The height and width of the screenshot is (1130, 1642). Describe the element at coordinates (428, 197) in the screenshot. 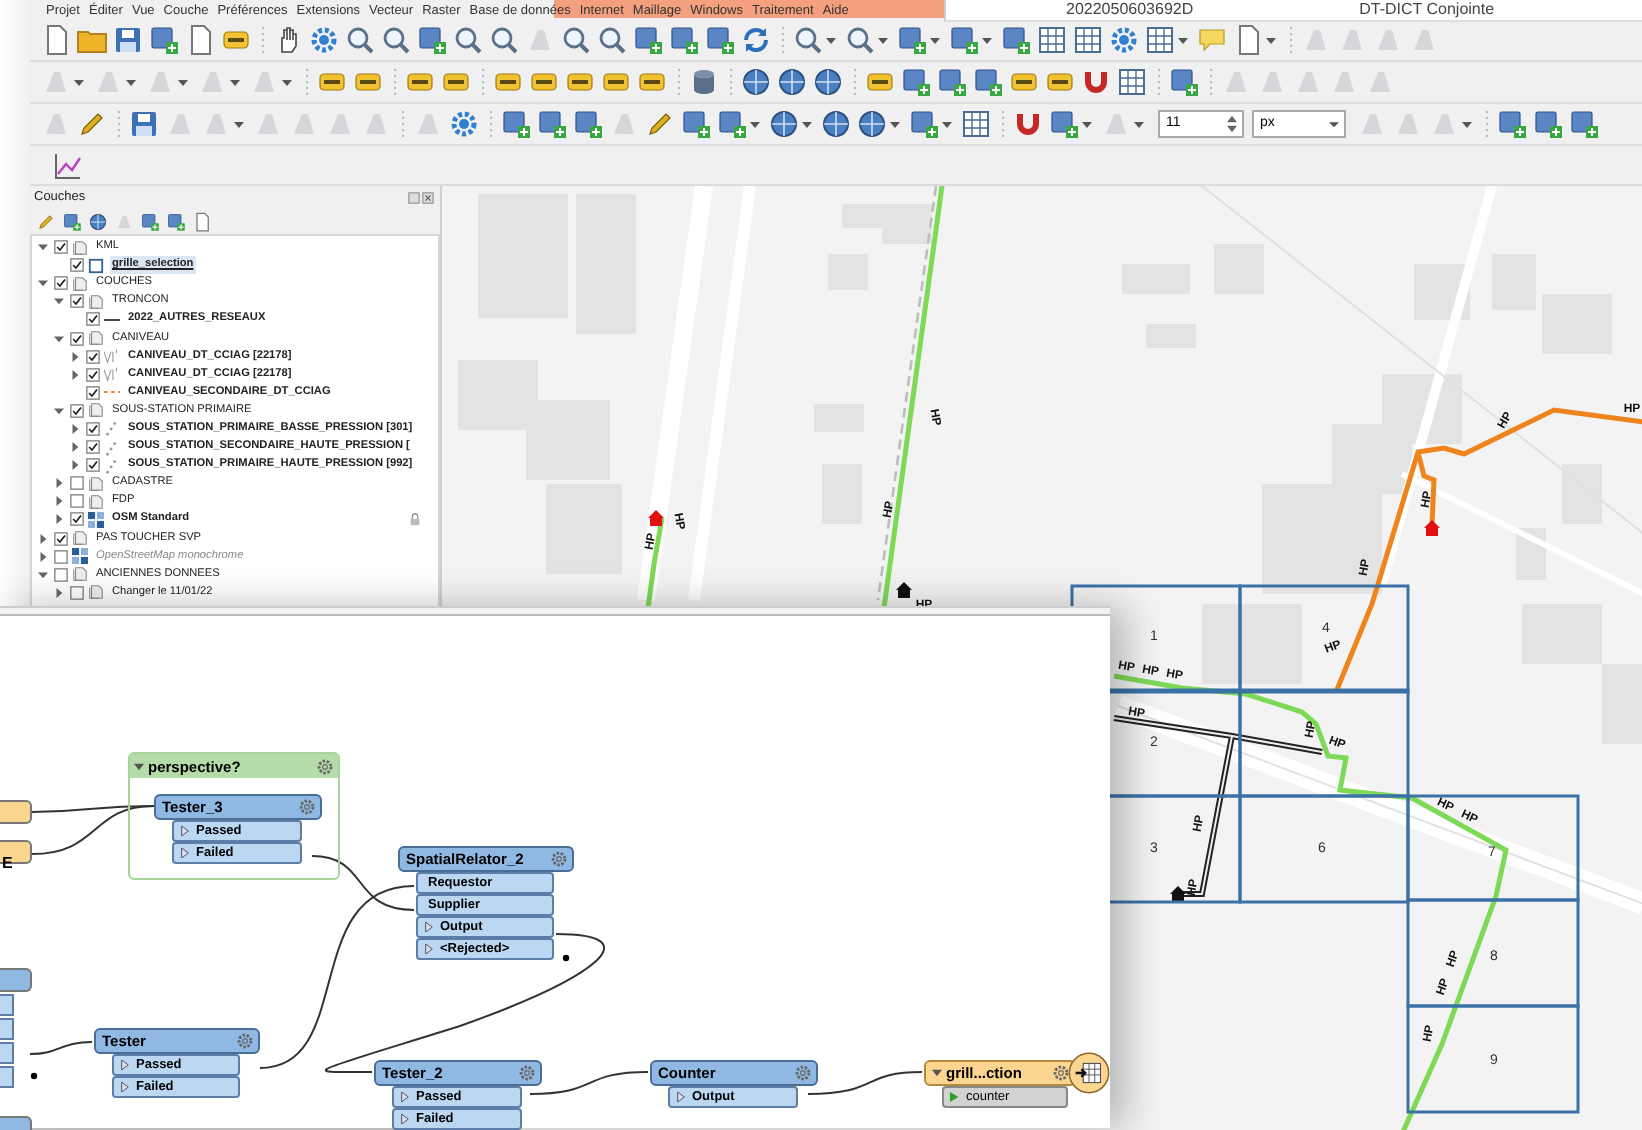

I see `close-icon` at that location.